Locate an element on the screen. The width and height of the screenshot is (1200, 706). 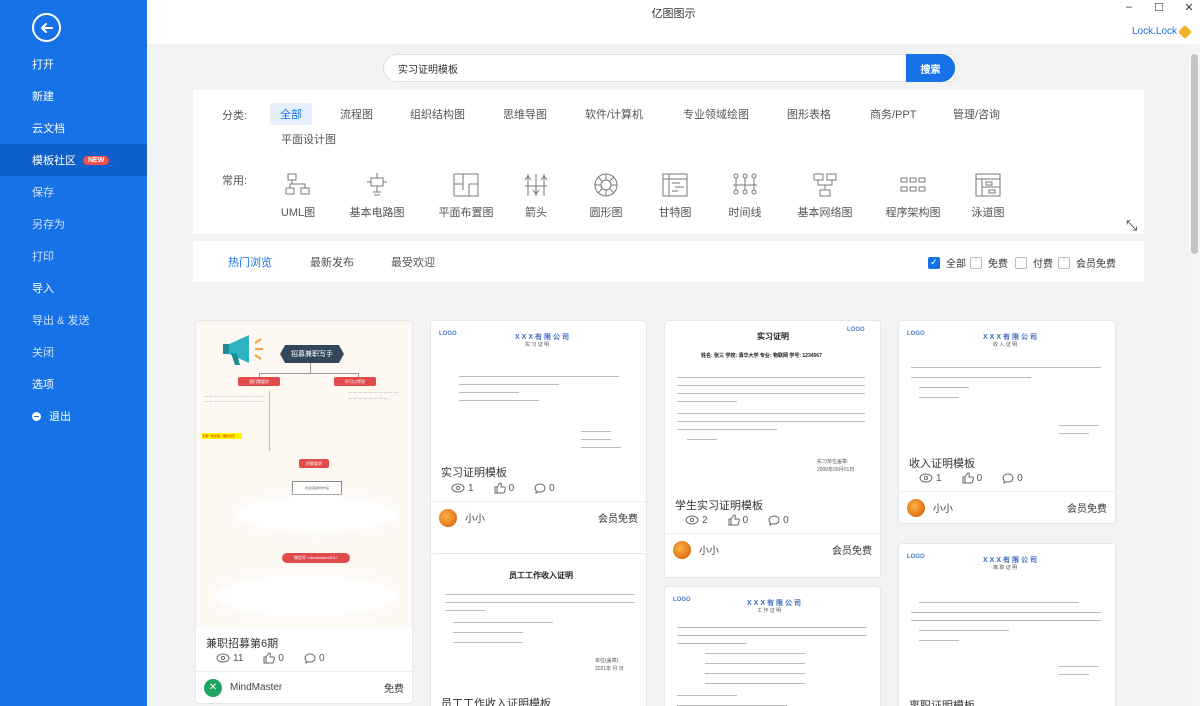
doc-title: 实 习 证 明 is located at coordinates (537, 345).